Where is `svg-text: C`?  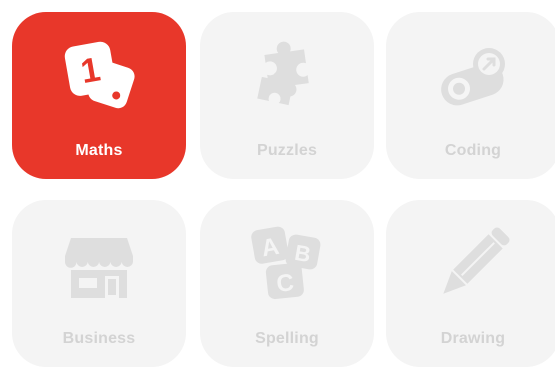
svg-text: C is located at coordinates (285, 283).